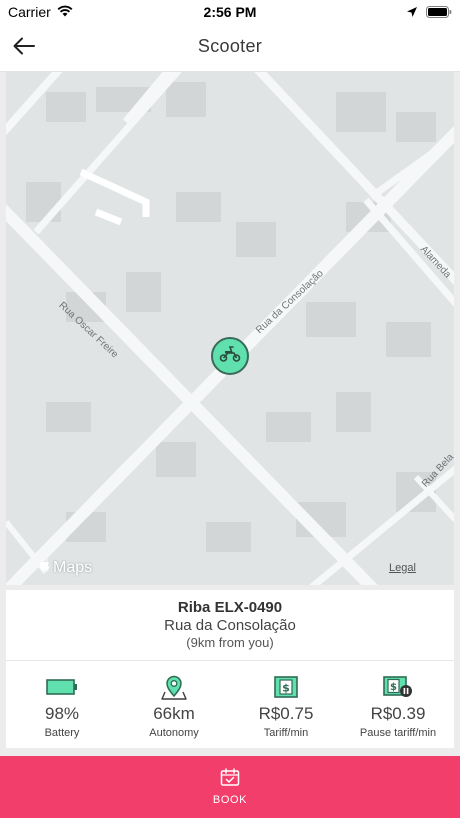  I want to click on stat-pause-tariff: $ R$0.39 Pause tariff/min, so click(398, 704).